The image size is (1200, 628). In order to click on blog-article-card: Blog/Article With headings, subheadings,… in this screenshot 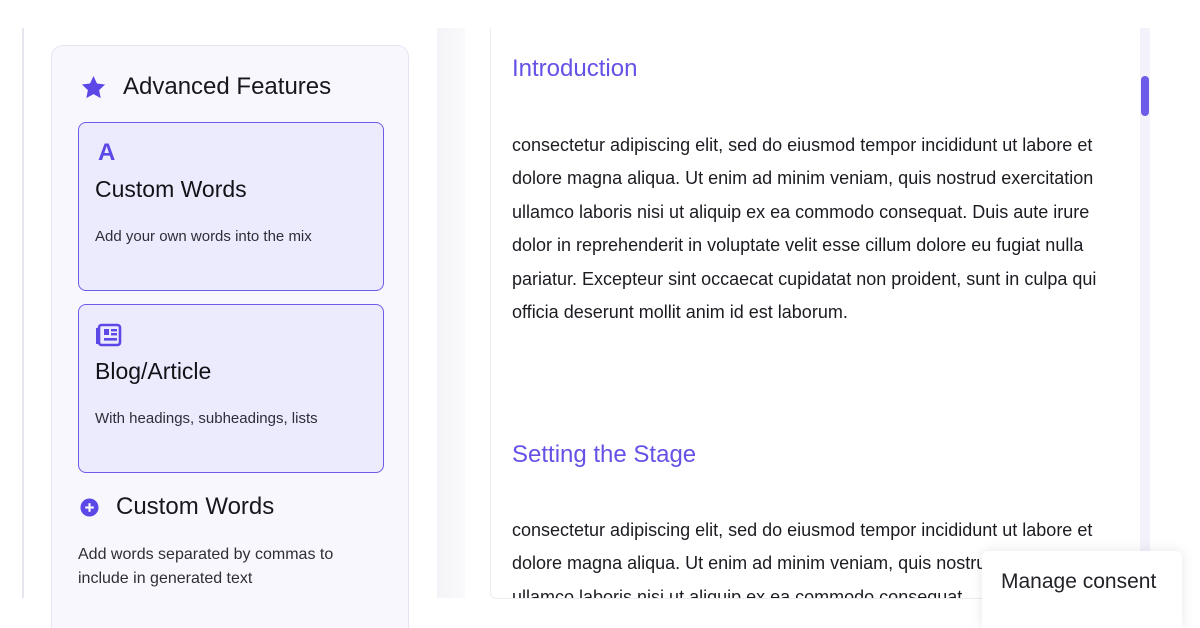, I will do `click(231, 388)`.